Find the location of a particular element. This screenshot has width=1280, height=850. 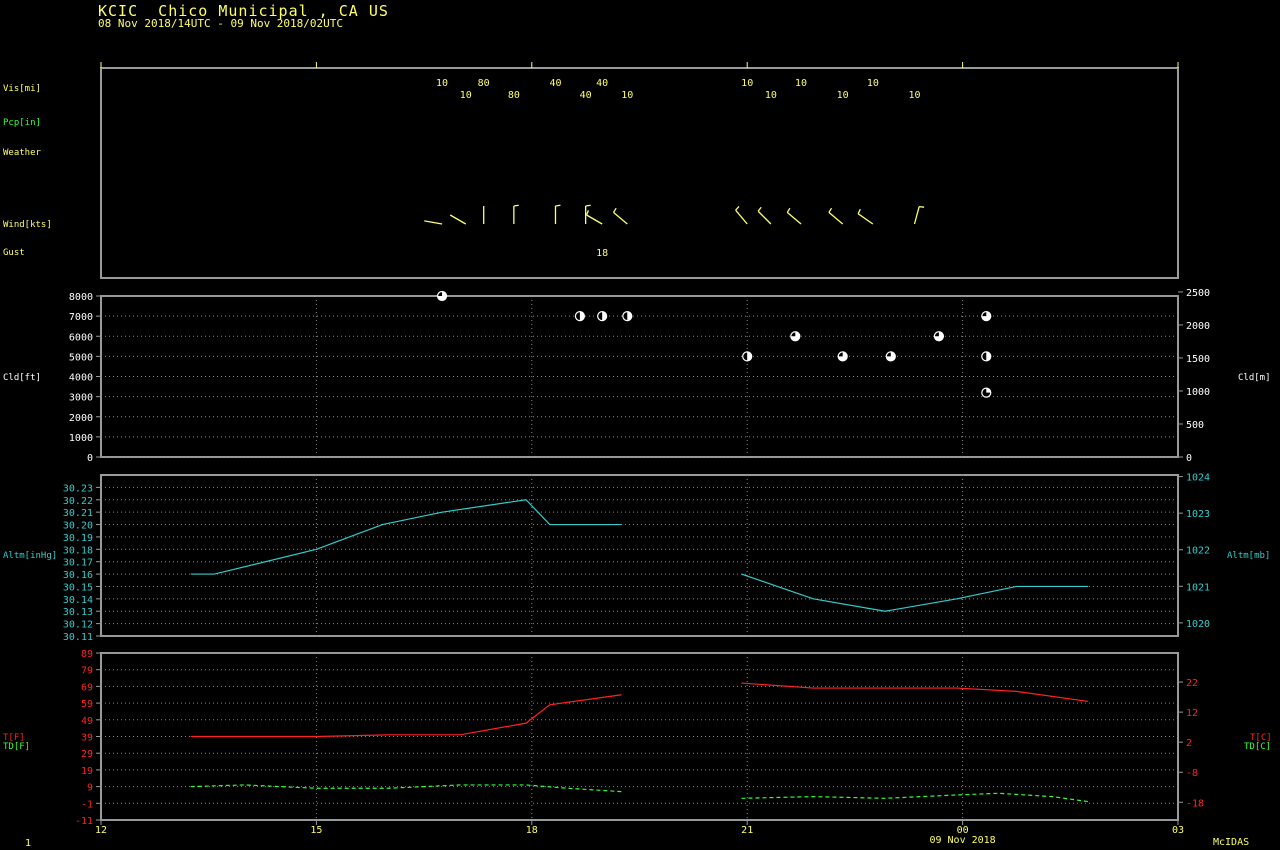

altimeter-y2-tick-label: 1024 is located at coordinates (1198, 478).